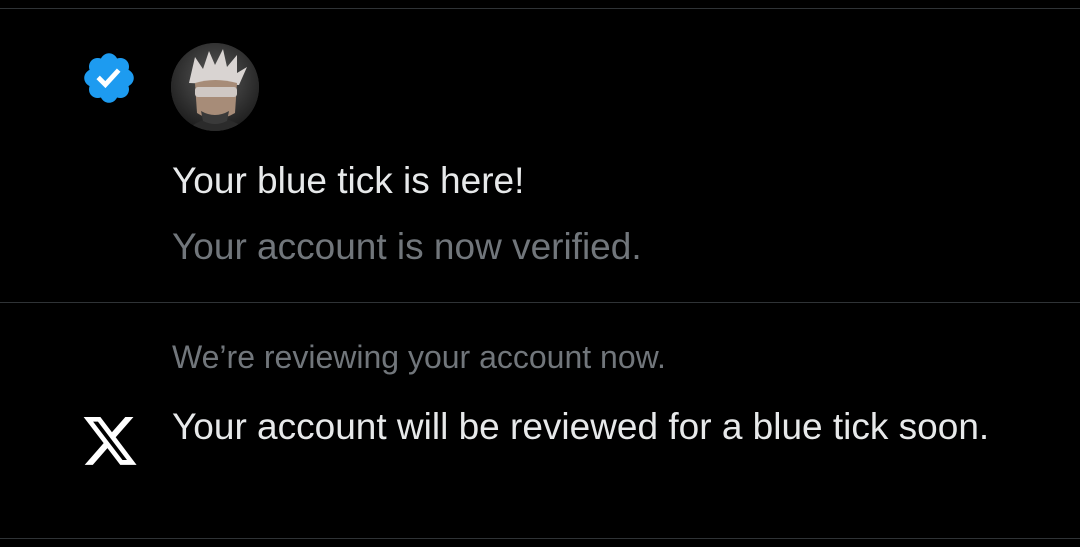 This screenshot has width=1080, height=547. Describe the element at coordinates (407, 246) in the screenshot. I see `notification-subtitle: Your account is now verified.` at that location.